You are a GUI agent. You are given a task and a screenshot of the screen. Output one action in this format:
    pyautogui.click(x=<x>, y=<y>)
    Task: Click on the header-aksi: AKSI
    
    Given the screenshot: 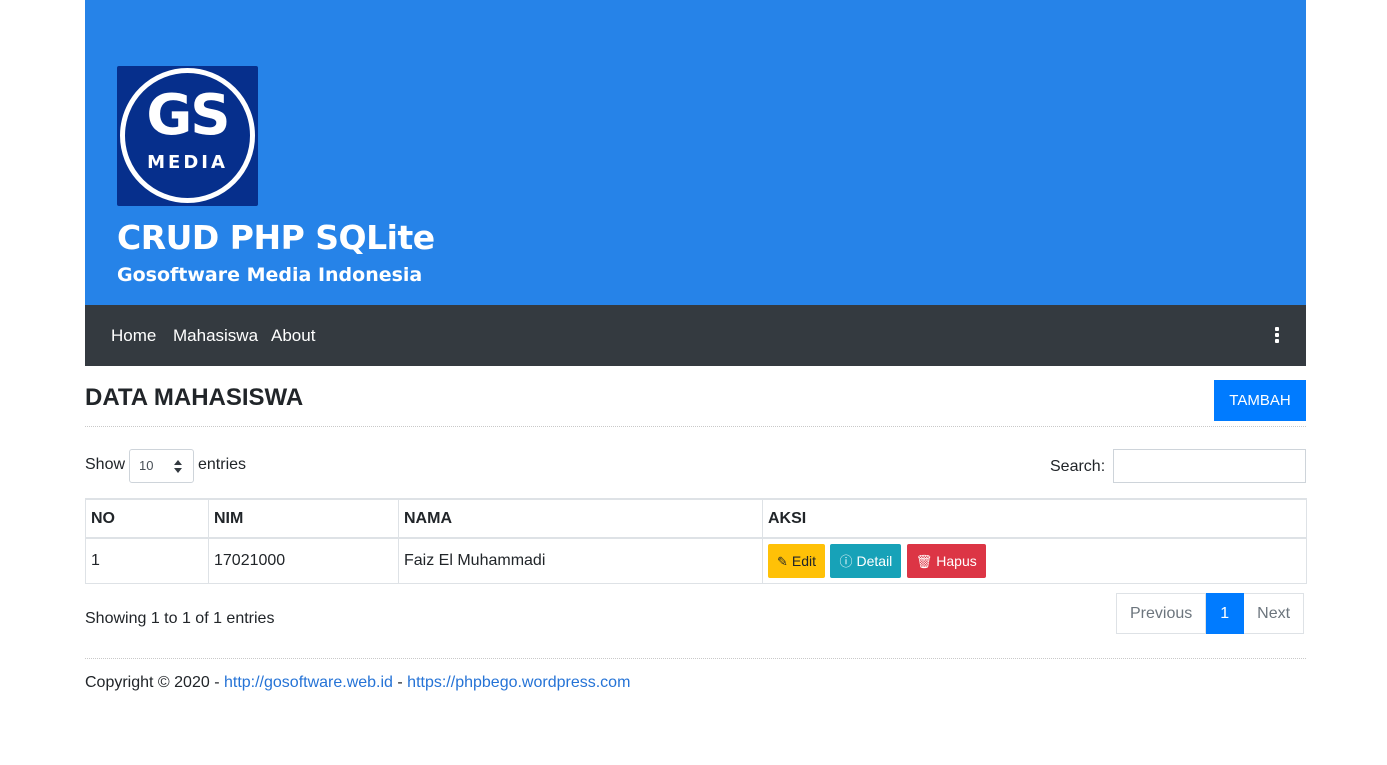 What is the action you would take?
    pyautogui.click(x=1034, y=518)
    